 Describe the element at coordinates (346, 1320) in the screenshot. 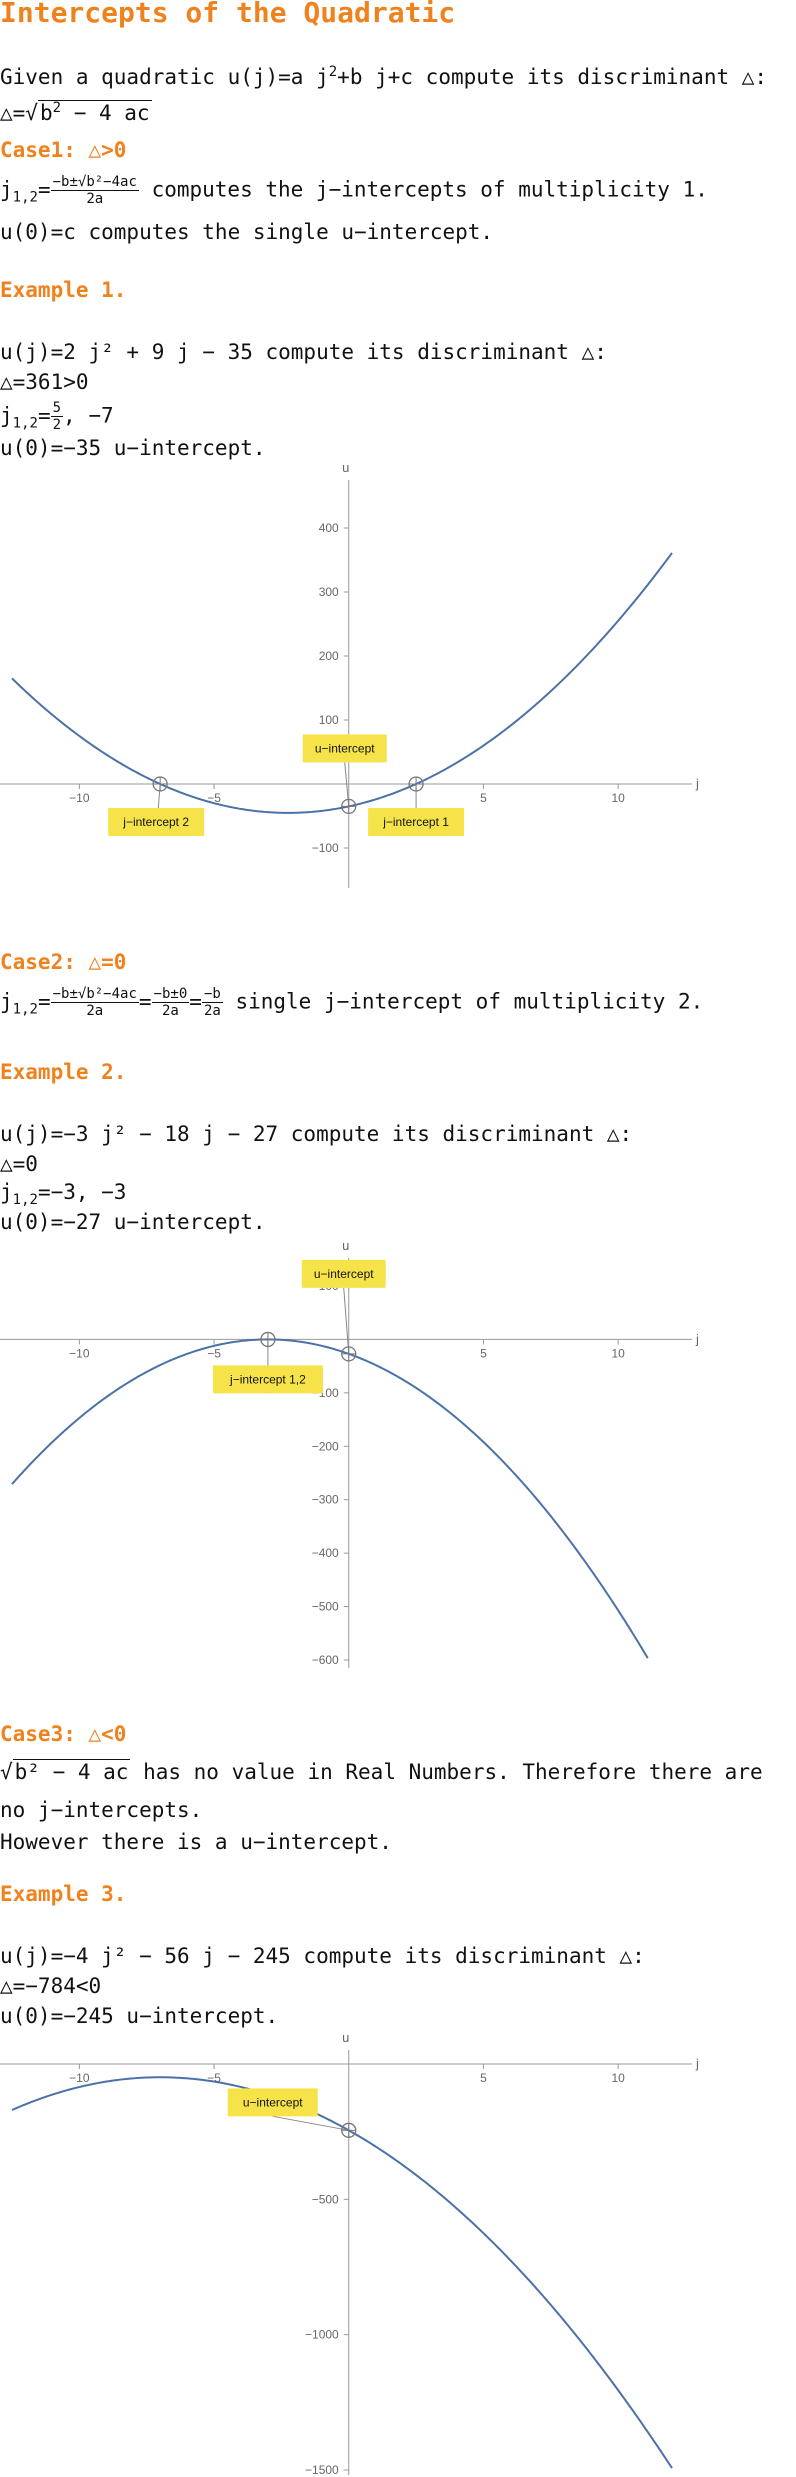

I see `annotation-leader` at that location.